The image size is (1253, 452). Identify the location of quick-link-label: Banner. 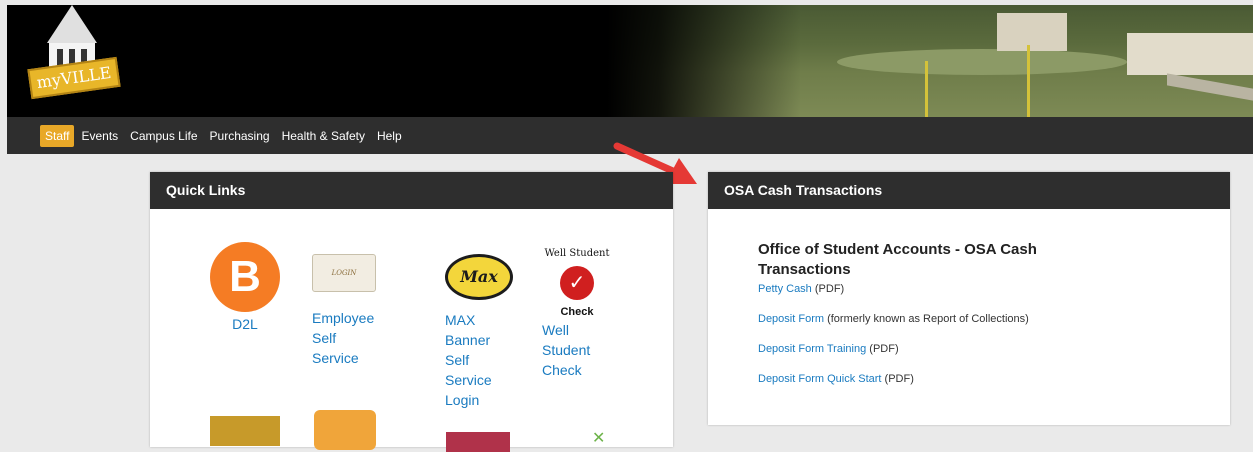
(468, 340).